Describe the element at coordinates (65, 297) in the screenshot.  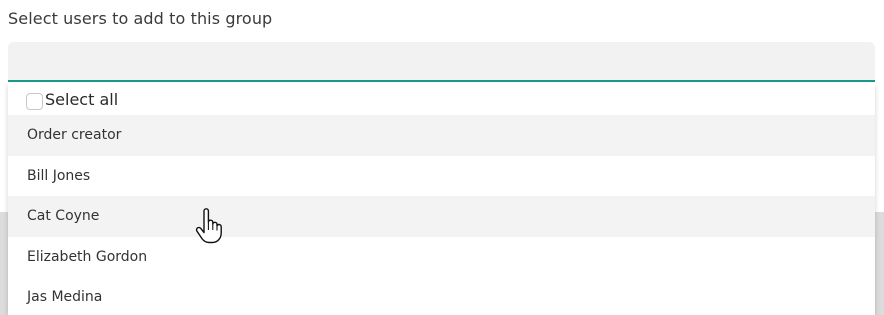
I see `option-label: Jas Medina` at that location.